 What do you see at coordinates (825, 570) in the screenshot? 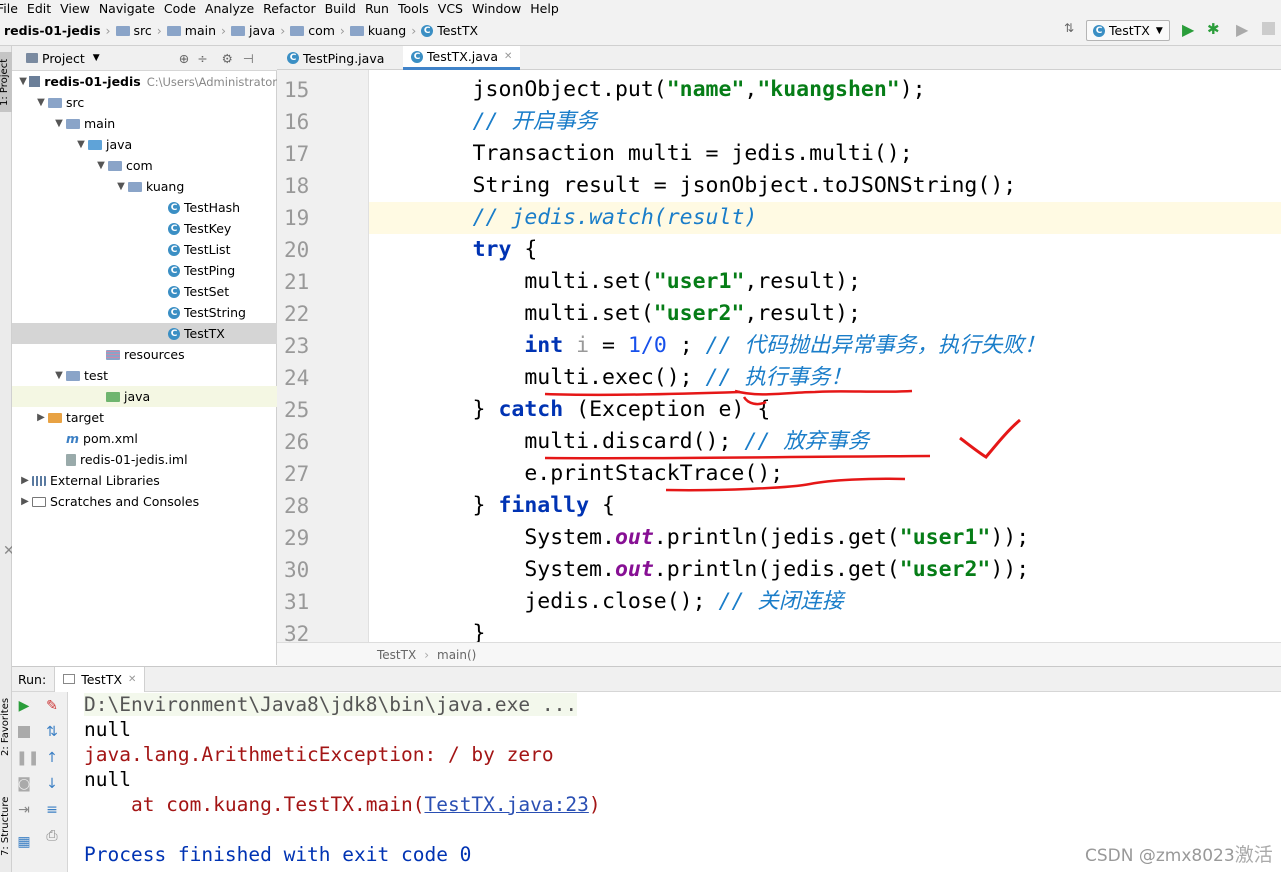
I see `code-line: System.out.println(jedis.get("user2"));` at bounding box center [825, 570].